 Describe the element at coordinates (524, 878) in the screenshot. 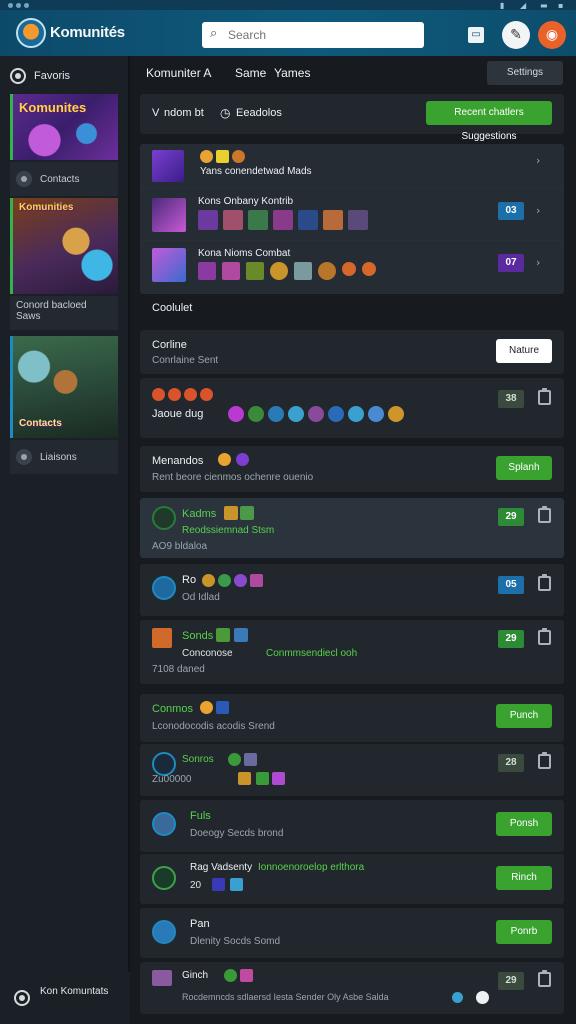

I see `rinch-button: Rinch` at that location.